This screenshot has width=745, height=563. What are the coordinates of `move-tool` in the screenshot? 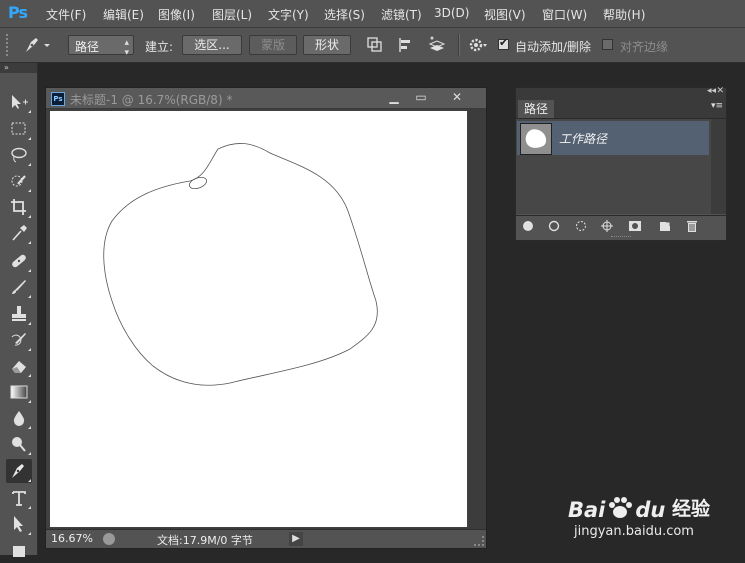 It's located at (19, 102).